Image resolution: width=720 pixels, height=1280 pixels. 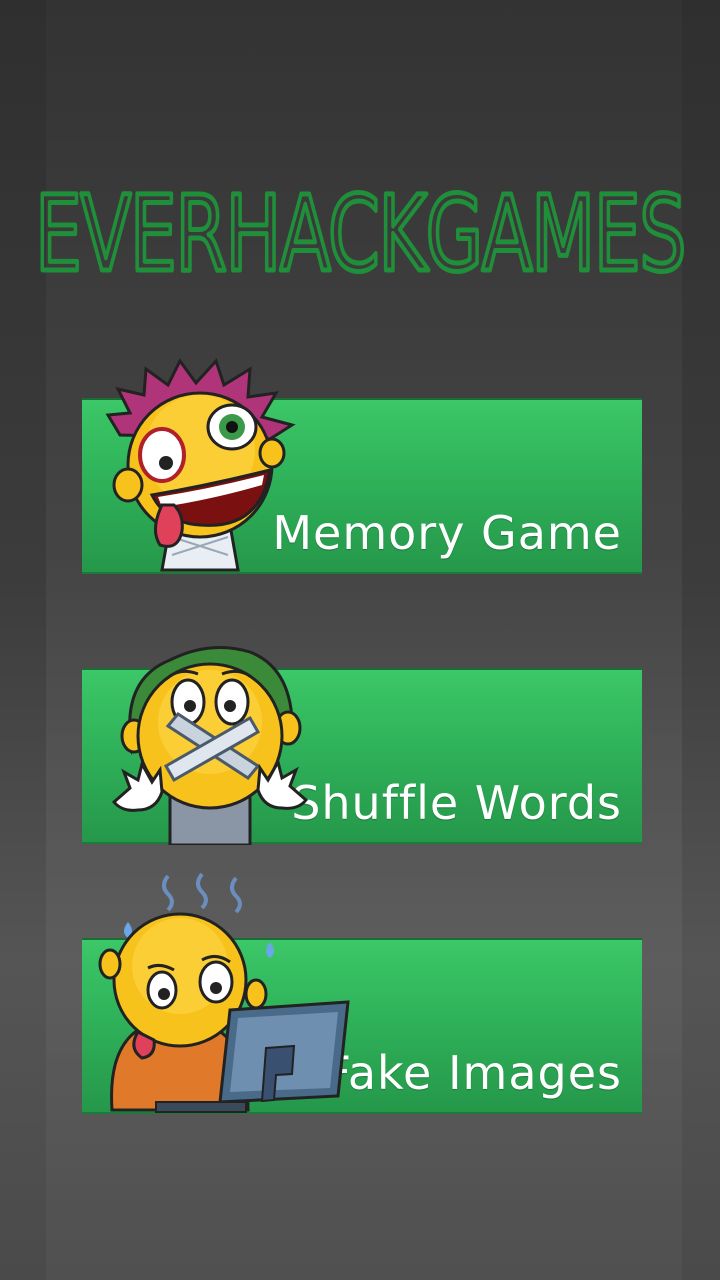 I want to click on taped-mouth-face-icon, so click(x=210, y=745).